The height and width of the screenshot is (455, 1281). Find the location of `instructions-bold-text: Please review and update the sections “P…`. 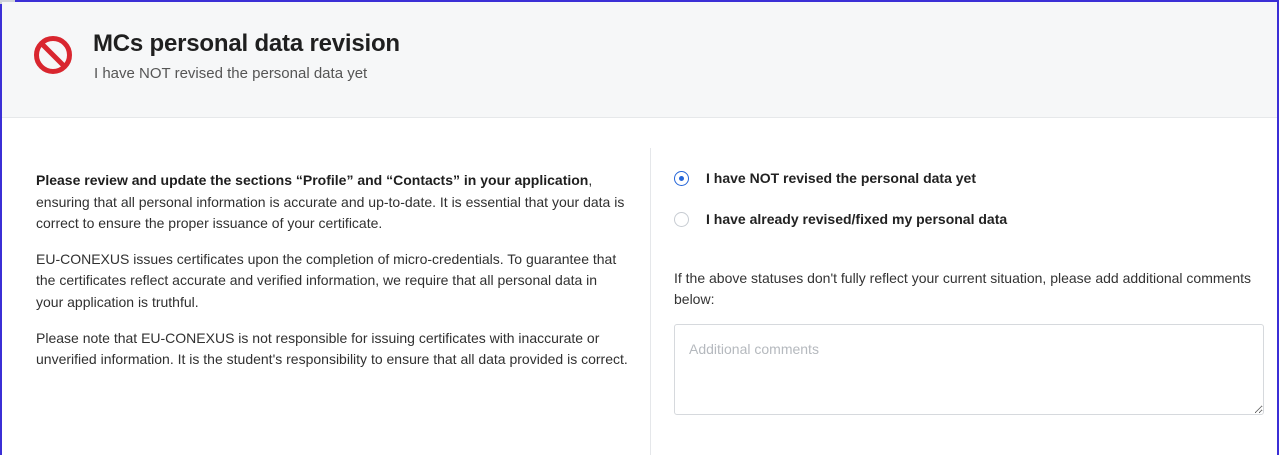

instructions-bold-text: Please review and update the sections “P… is located at coordinates (312, 180).